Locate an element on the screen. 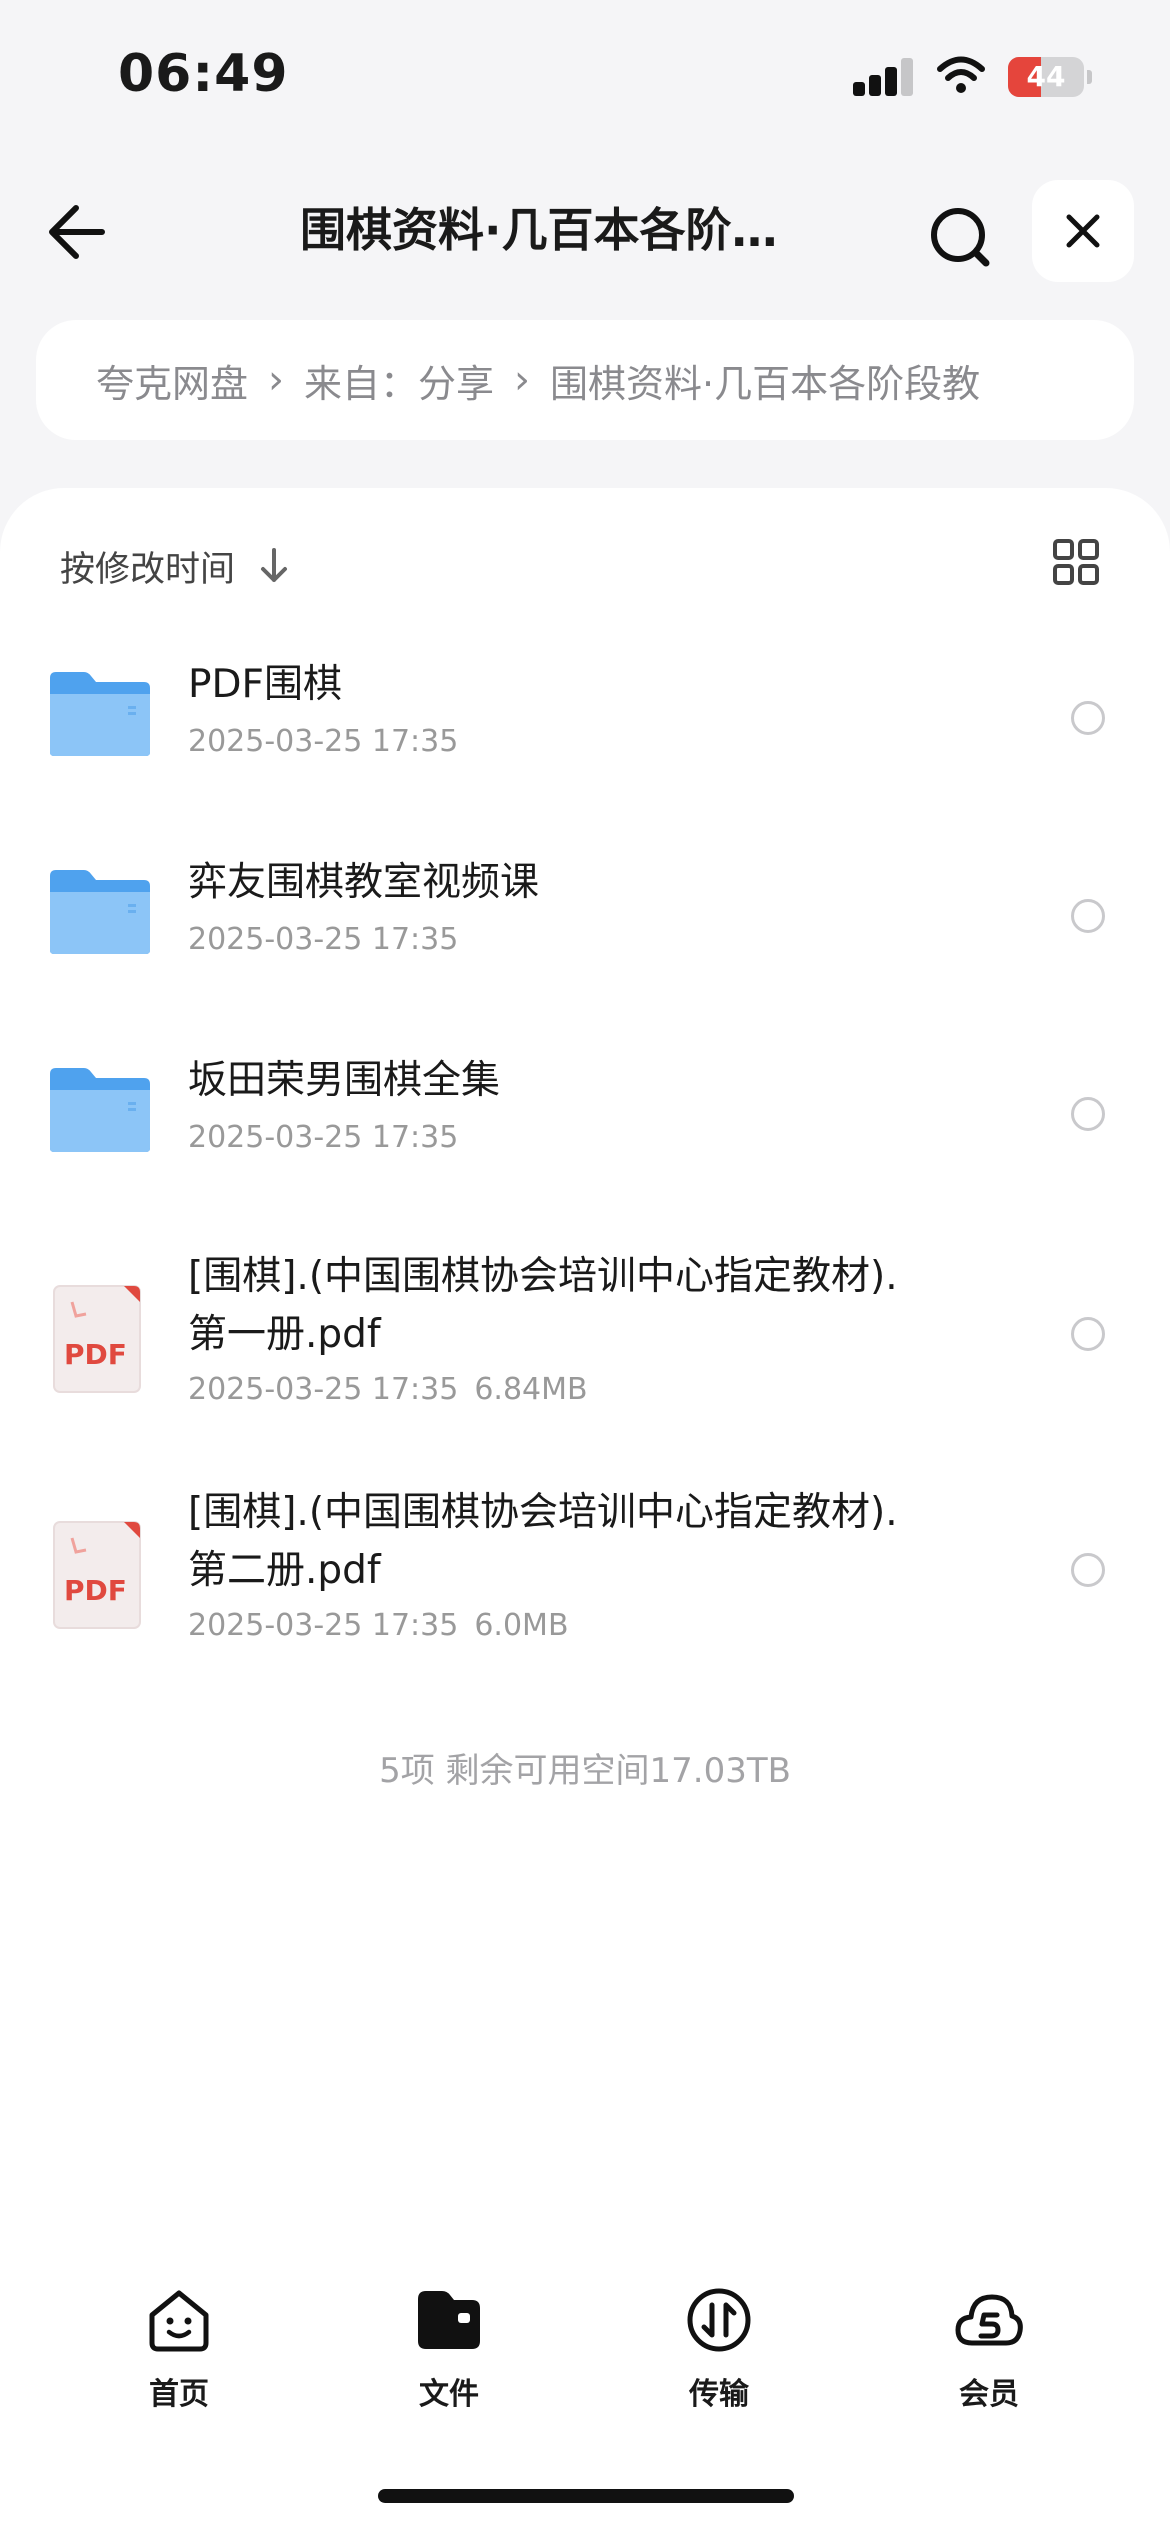 Image resolution: width=1170 pixels, height=2532 pixels. home-smile-icon is located at coordinates (179, 2321).